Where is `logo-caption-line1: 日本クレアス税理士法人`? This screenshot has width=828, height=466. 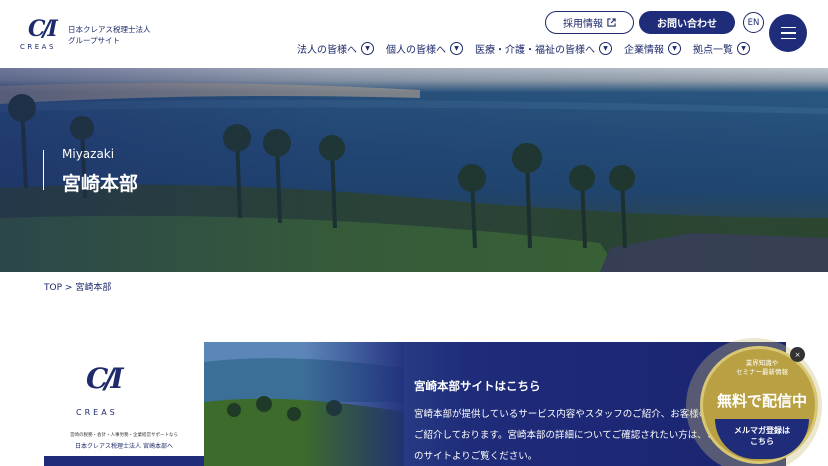
logo-caption-line1: 日本クレアス税理士法人 is located at coordinates (109, 29).